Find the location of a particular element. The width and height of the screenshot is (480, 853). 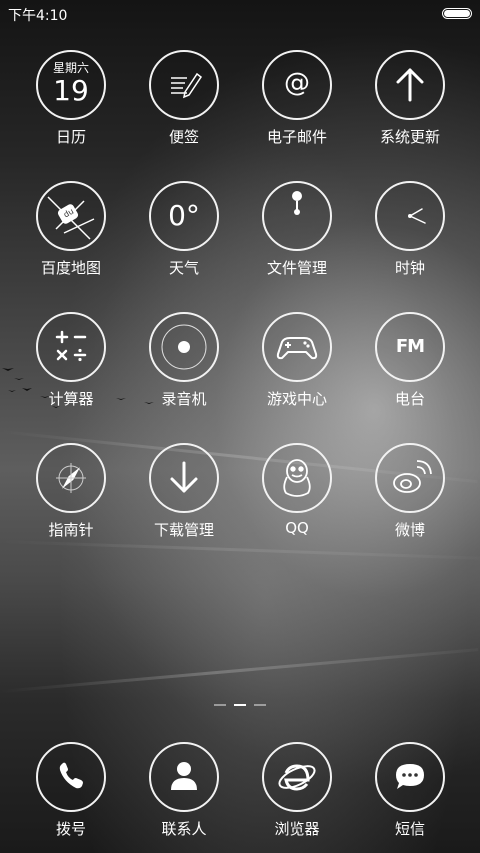

phone-icon is located at coordinates (71, 777).